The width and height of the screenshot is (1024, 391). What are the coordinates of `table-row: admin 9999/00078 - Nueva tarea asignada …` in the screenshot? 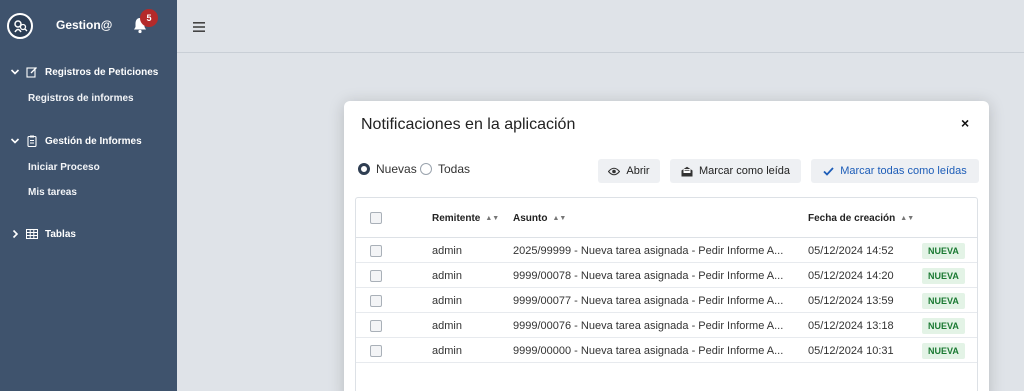 It's located at (666, 275).